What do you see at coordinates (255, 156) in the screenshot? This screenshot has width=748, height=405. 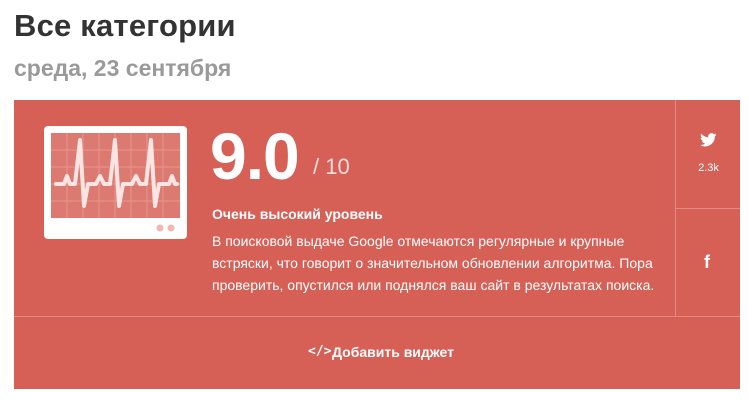 I see `score-value: 9.0` at bounding box center [255, 156].